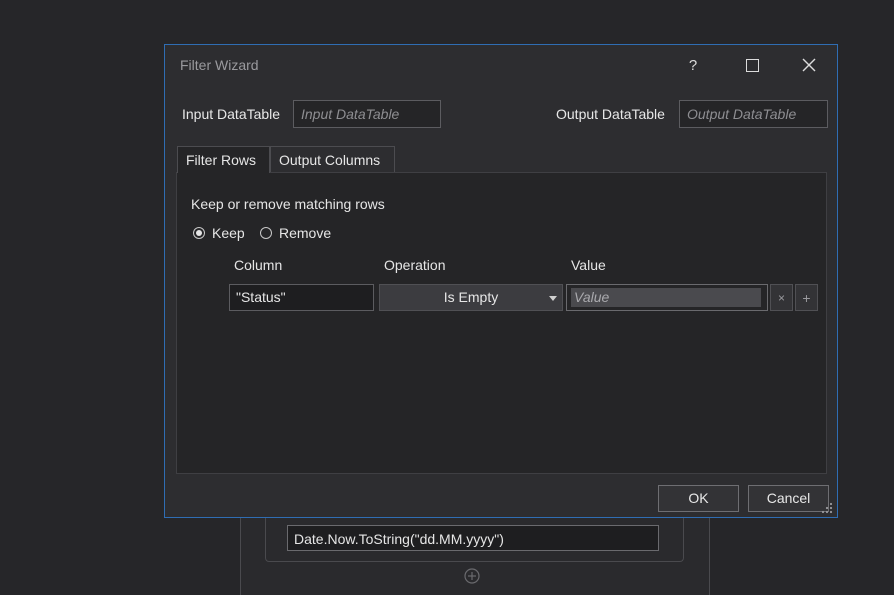 The height and width of the screenshot is (595, 894). I want to click on cancel-button: Cancel, so click(788, 498).